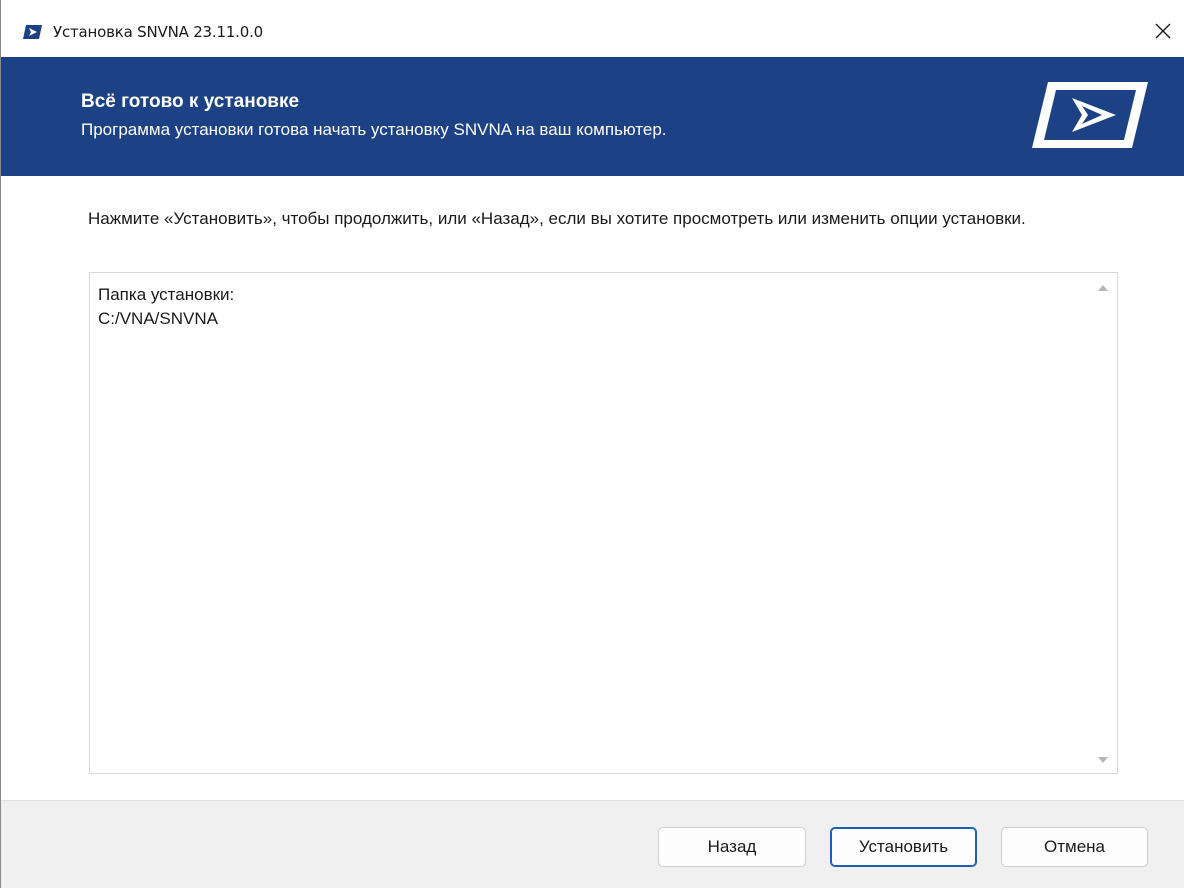 The height and width of the screenshot is (888, 1184). Describe the element at coordinates (1074, 847) in the screenshot. I see `cancel-button: Отмена` at that location.